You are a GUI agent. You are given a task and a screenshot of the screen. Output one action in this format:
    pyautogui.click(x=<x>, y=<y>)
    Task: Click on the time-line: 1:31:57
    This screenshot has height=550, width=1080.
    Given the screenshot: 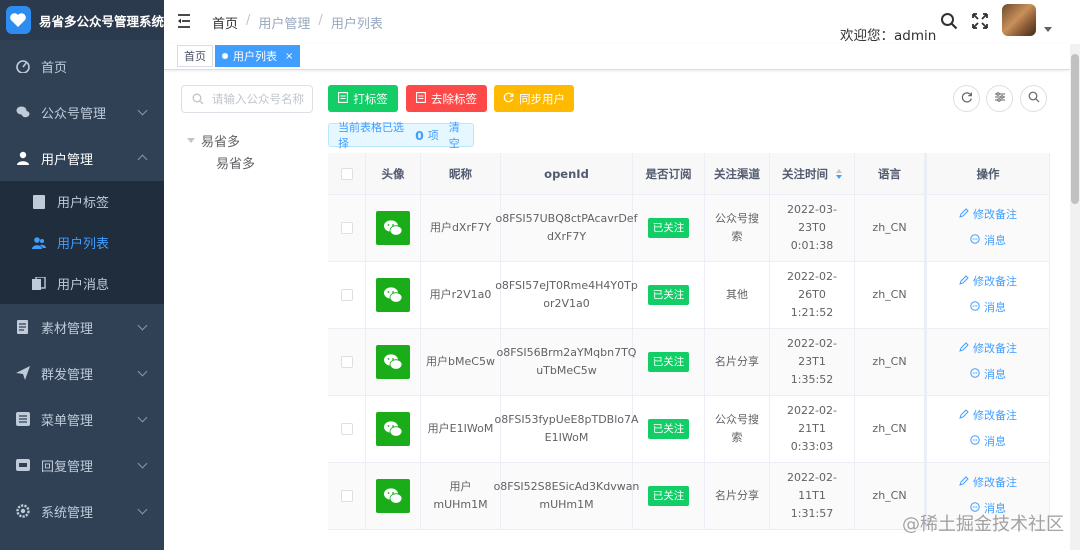 What is the action you would take?
    pyautogui.click(x=812, y=513)
    